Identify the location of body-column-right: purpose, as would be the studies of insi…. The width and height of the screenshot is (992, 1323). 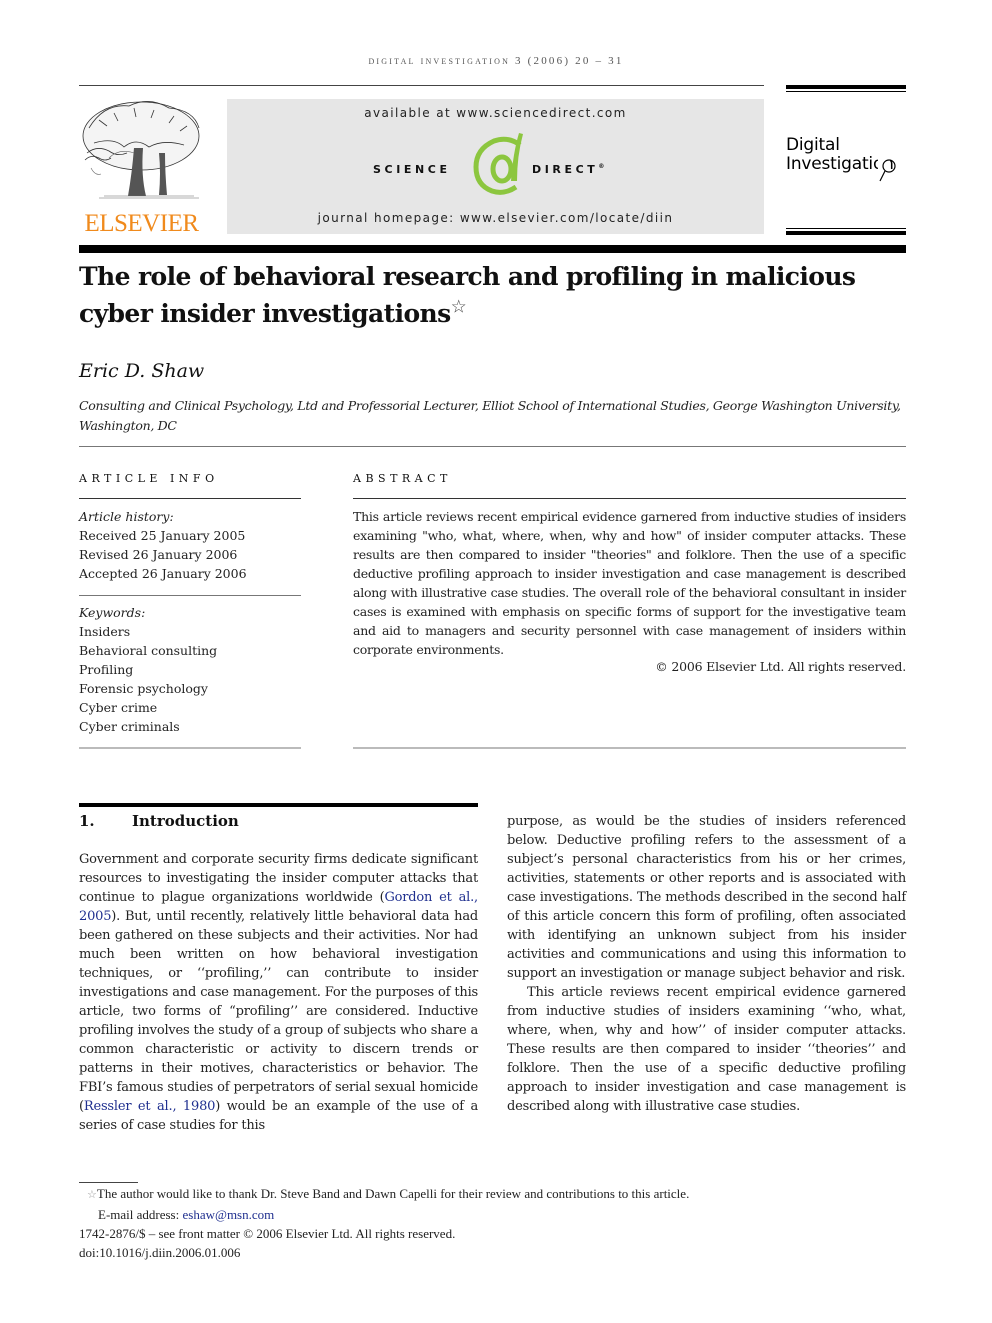
(706, 964).